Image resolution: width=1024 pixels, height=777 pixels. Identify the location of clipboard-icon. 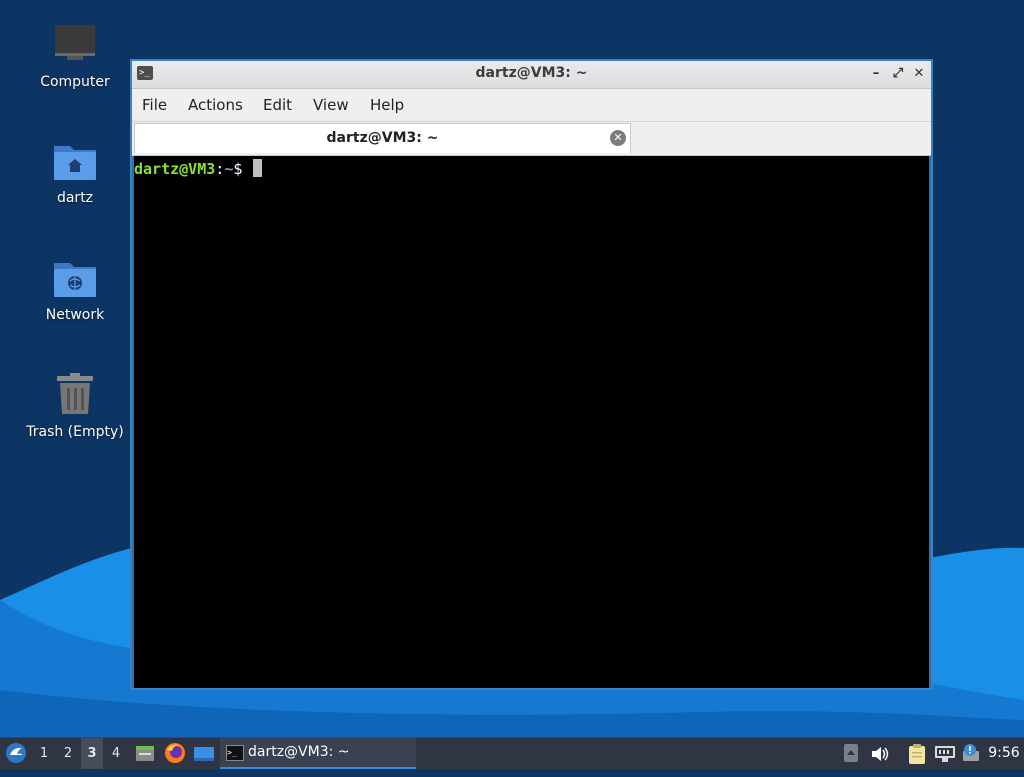
(917, 753).